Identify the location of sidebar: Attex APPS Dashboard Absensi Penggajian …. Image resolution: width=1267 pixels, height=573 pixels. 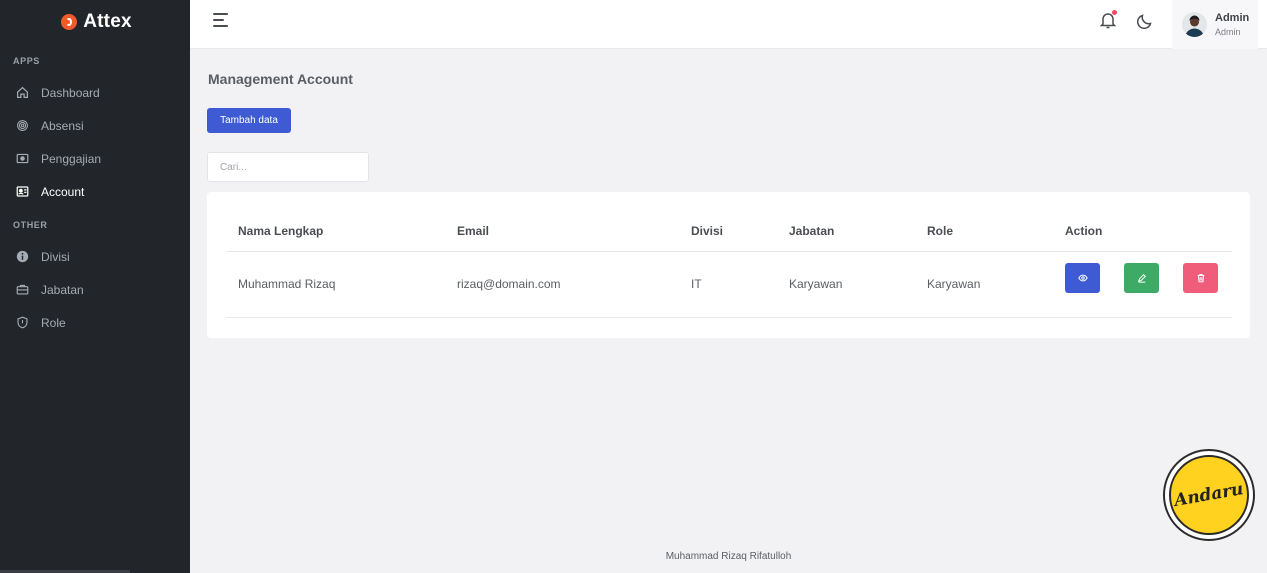
(95, 286).